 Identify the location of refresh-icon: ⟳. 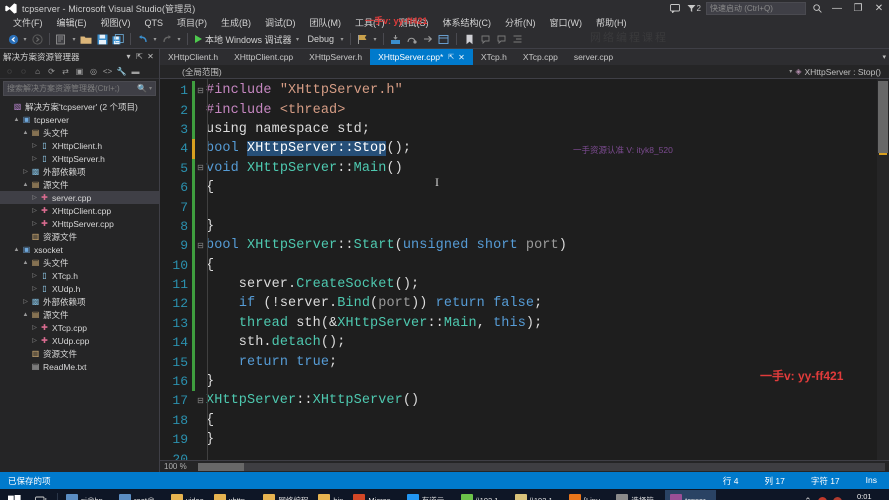
(51, 71).